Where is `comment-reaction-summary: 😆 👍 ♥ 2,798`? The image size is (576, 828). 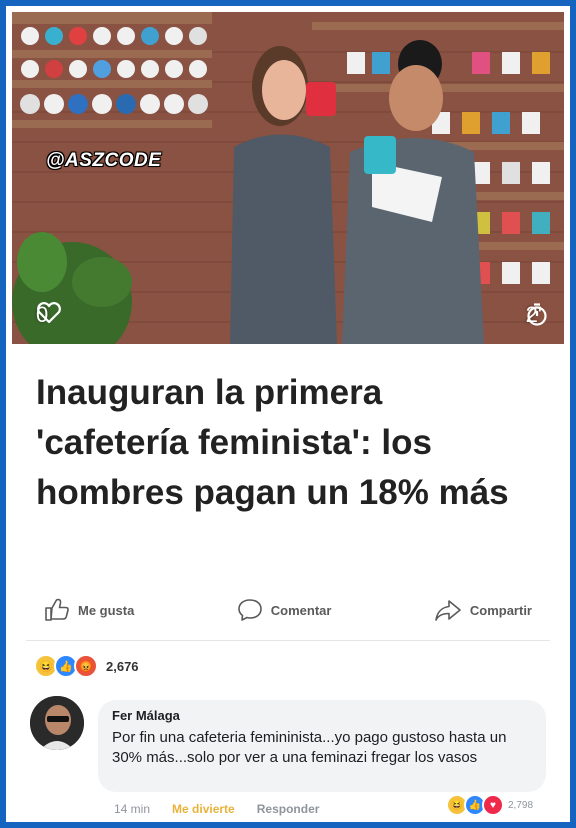
comment-reaction-summary: 😆 👍 ♥ 2,798 is located at coordinates (489, 805).